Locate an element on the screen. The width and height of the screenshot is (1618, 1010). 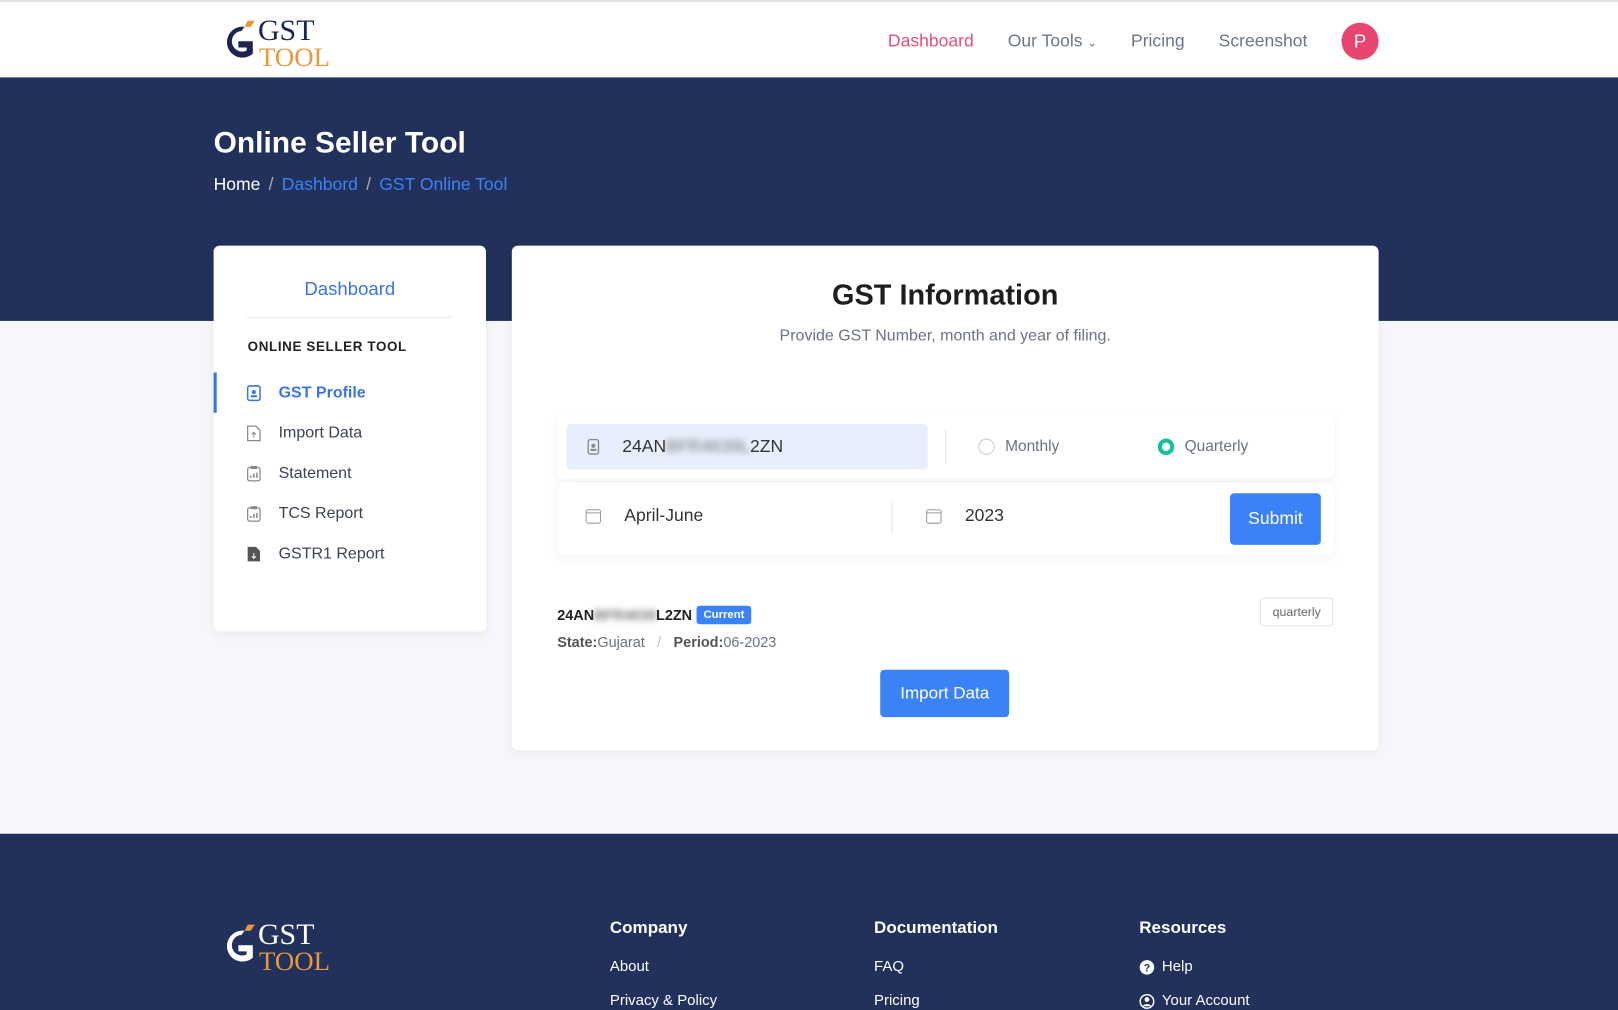
question-circle-icon: ? is located at coordinates (1147, 967).